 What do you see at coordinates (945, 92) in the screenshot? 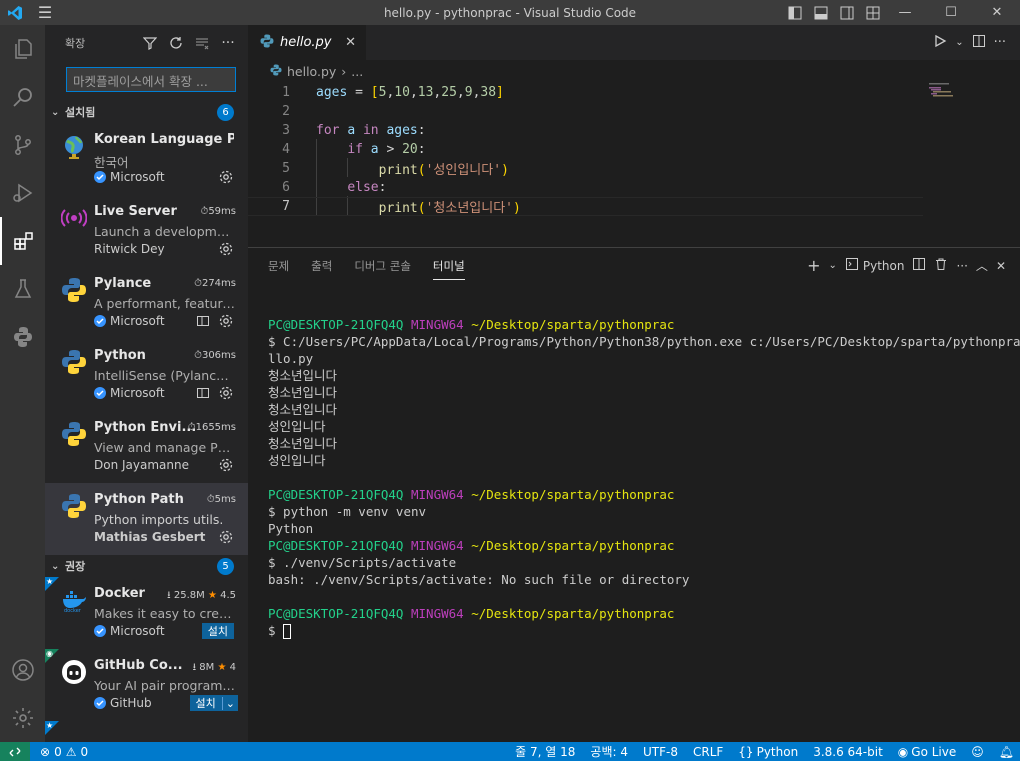
I see `minimap` at bounding box center [945, 92].